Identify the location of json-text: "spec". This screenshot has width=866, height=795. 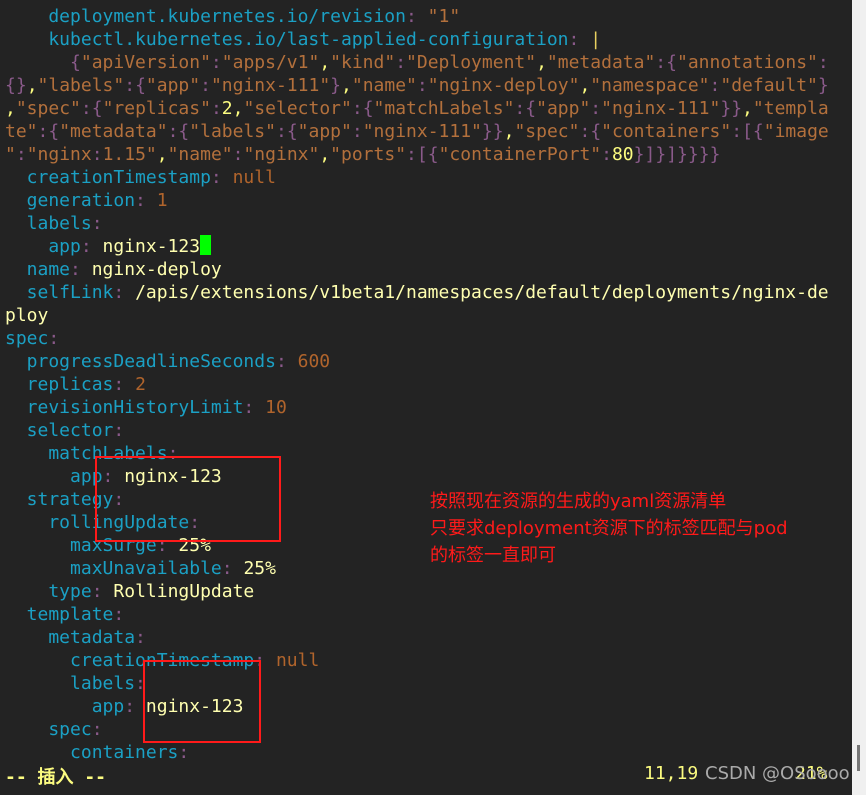
(547, 131).